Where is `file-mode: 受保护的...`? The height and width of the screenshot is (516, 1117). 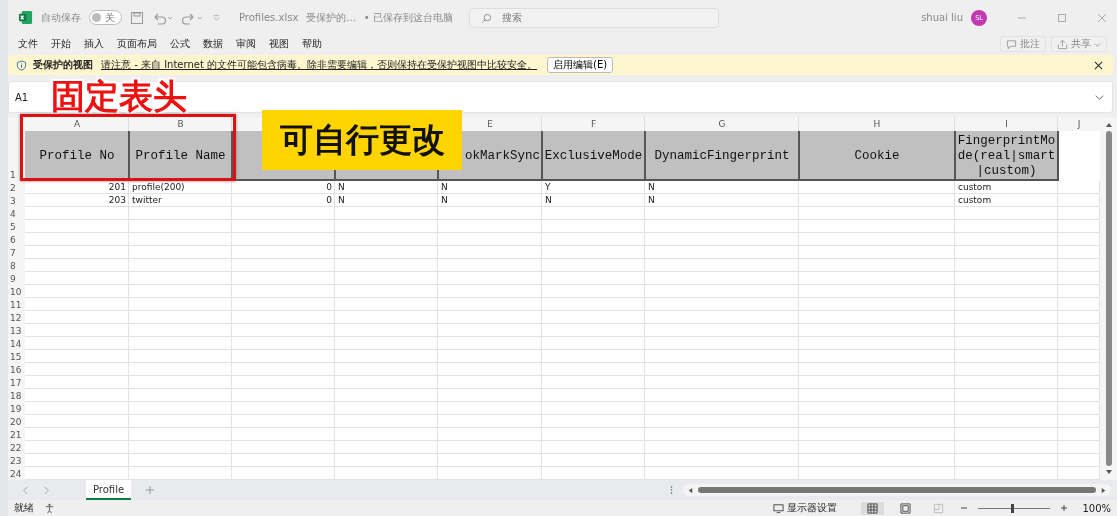
file-mode: 受保护的... is located at coordinates (331, 17).